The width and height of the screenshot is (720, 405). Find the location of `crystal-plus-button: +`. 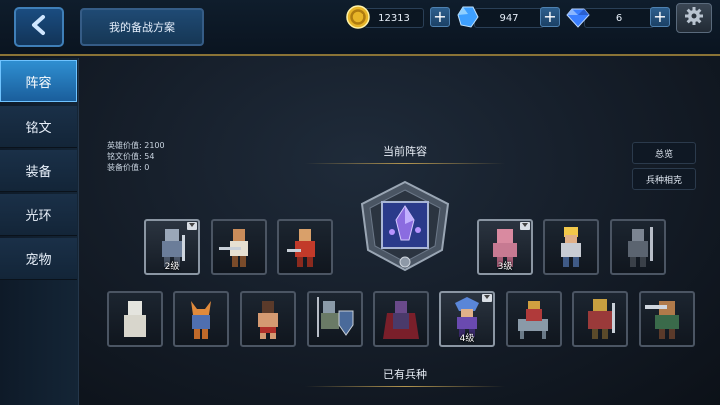

crystal-plus-button: + is located at coordinates (550, 17).